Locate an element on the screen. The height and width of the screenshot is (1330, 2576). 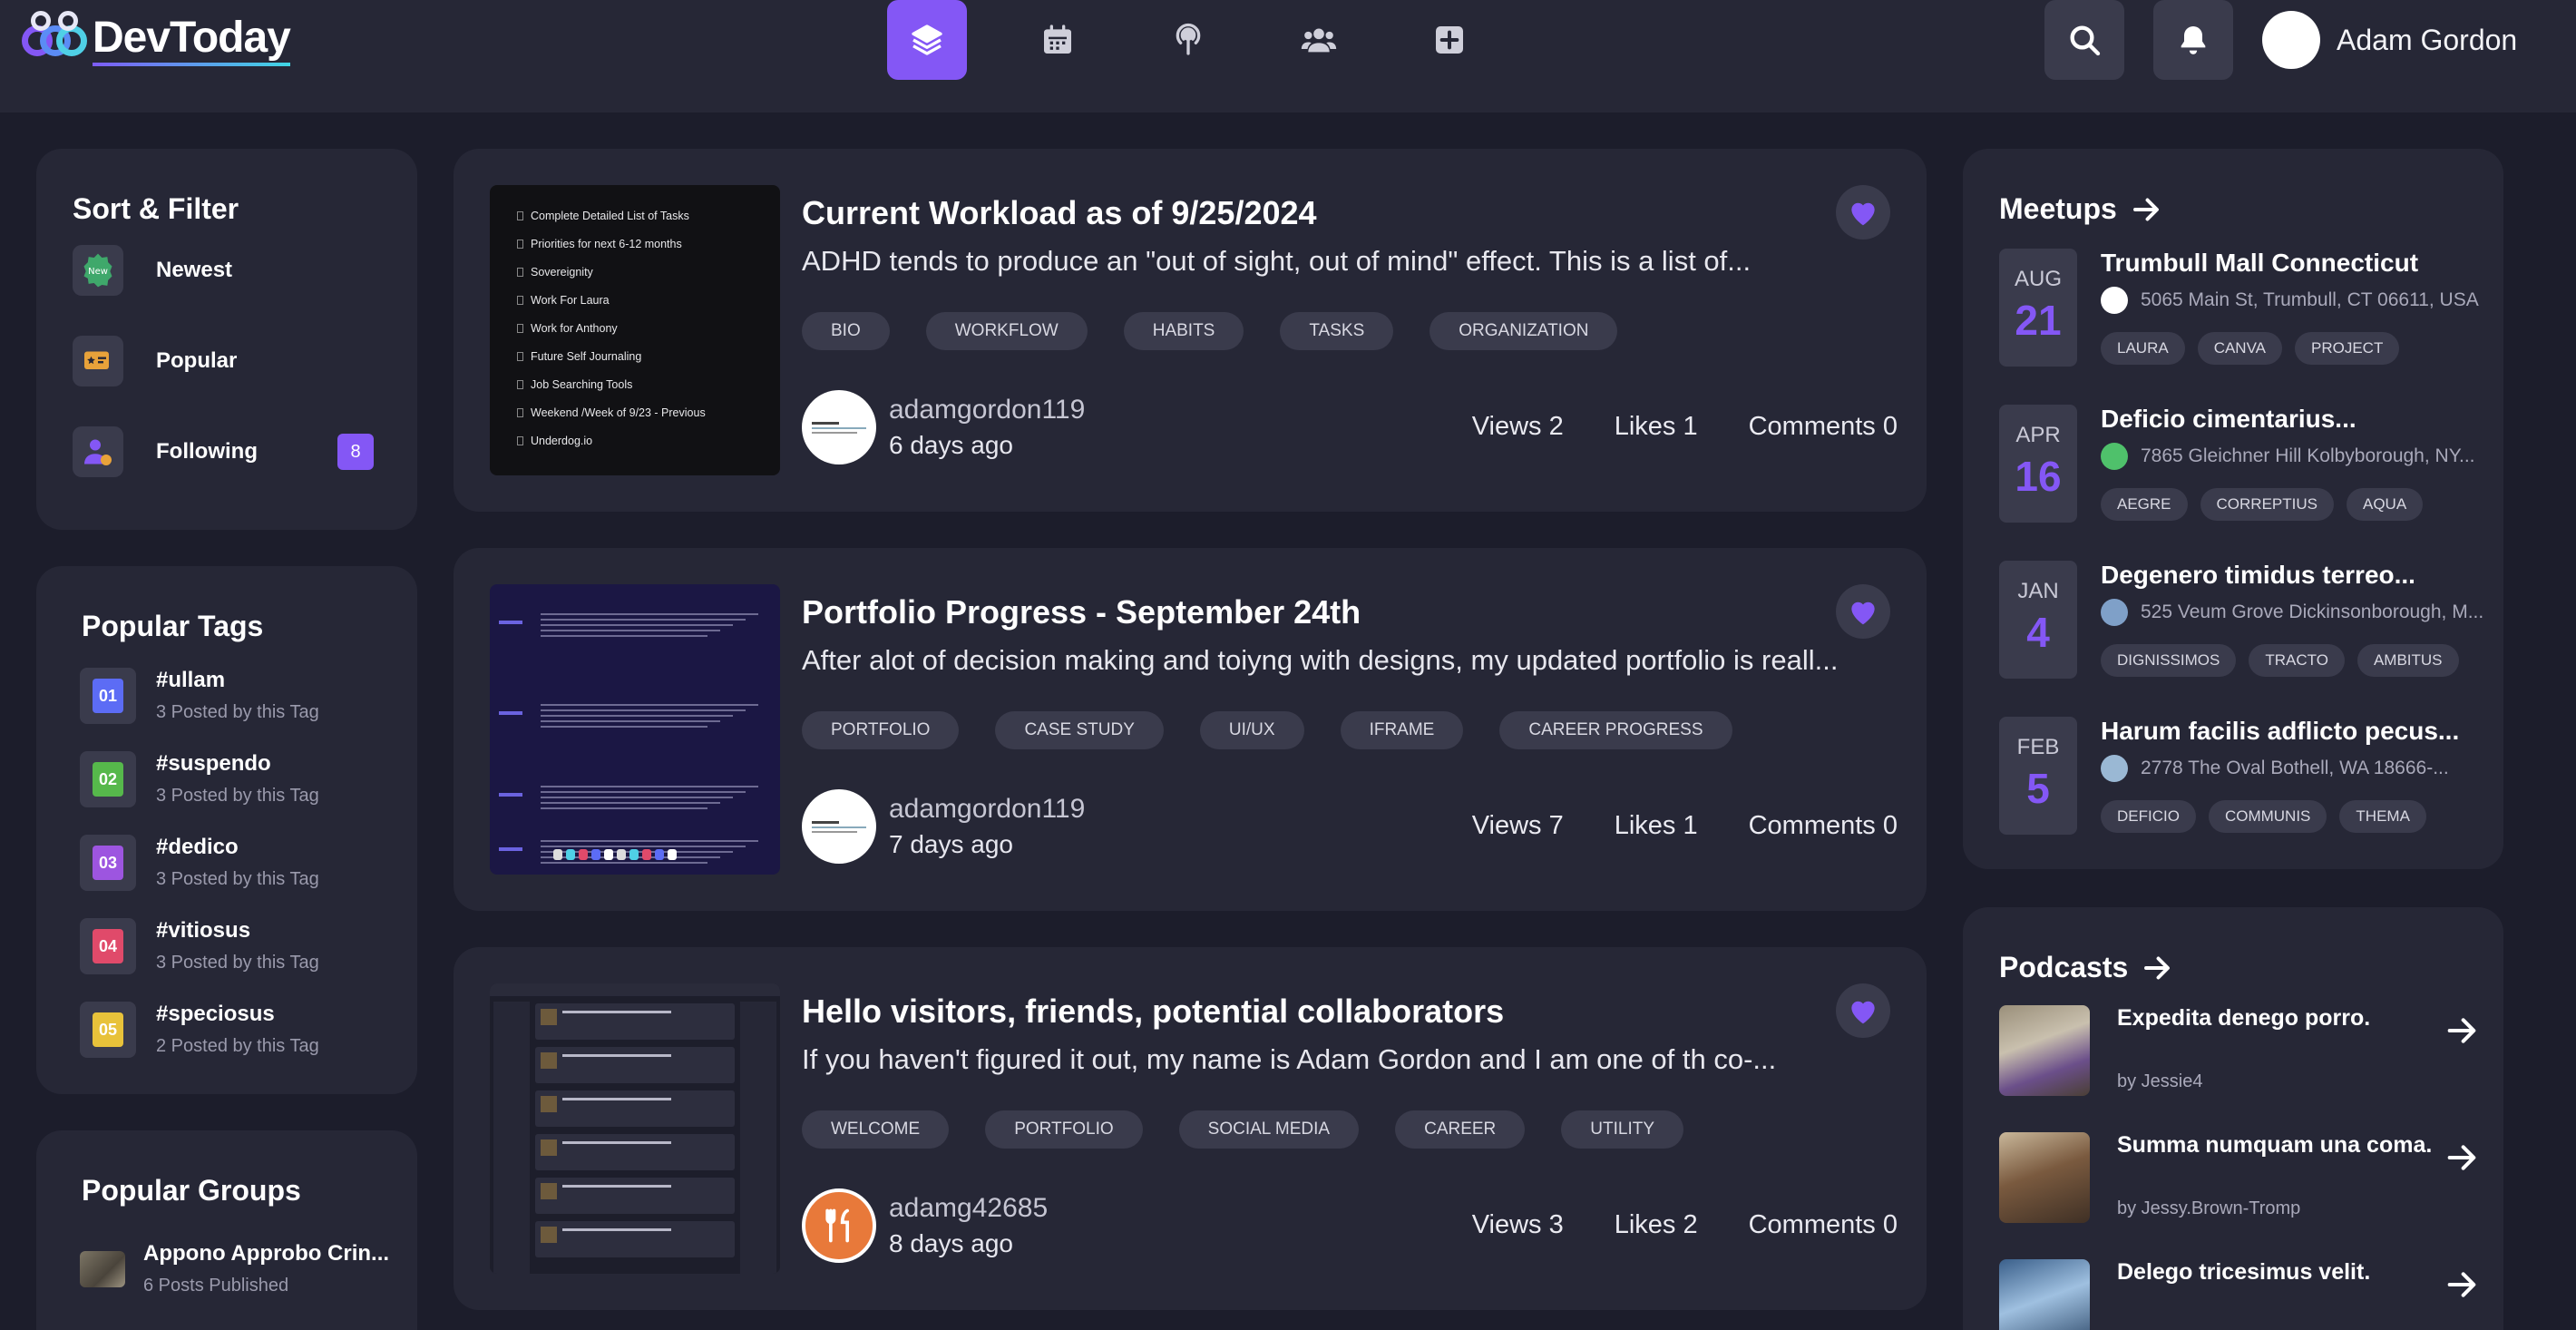
post-time: 8 days ago is located at coordinates (951, 1243).